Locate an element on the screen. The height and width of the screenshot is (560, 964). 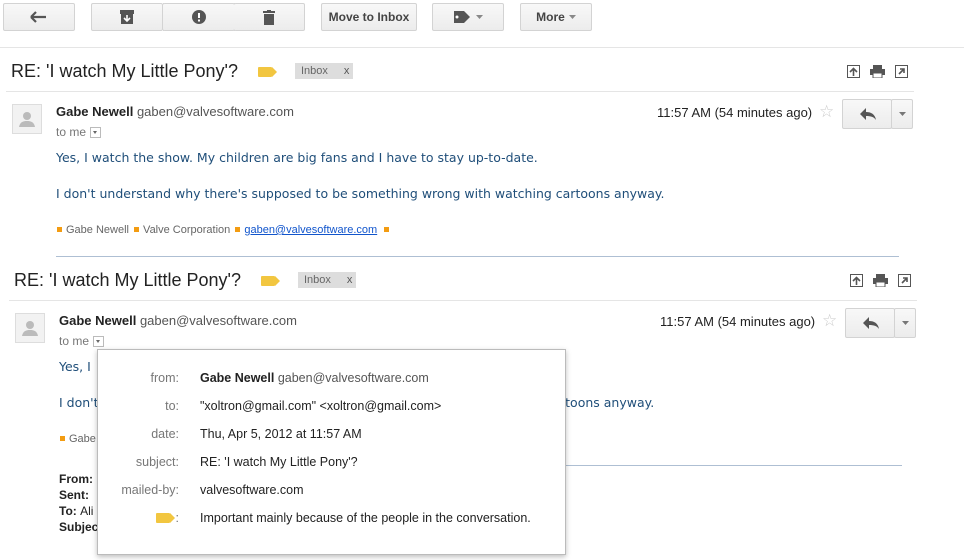
message-subject: RE: 'I watch My Little Pony'? is located at coordinates (127, 280).